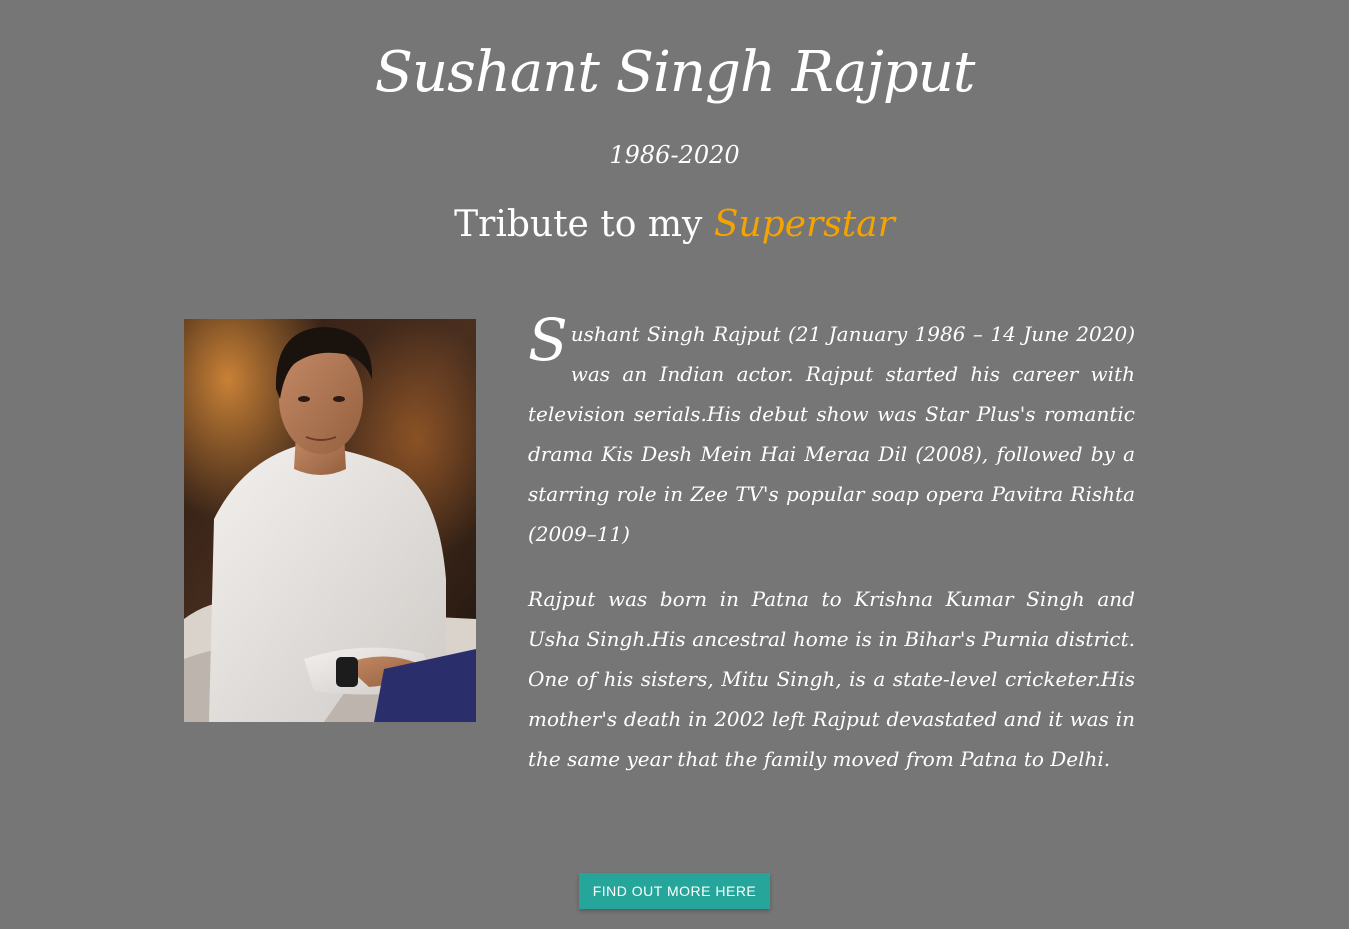 This screenshot has height=929, width=1349. Describe the element at coordinates (675, 72) in the screenshot. I see `page-title: Sushant Singh Rajput` at that location.